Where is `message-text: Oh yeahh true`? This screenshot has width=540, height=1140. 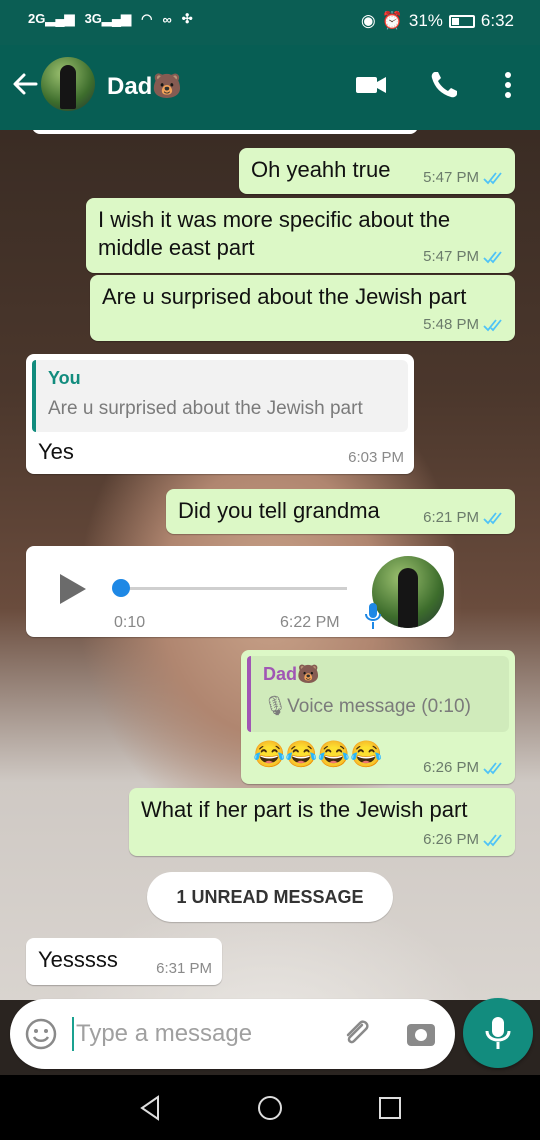 message-text: Oh yeahh true is located at coordinates (321, 169).